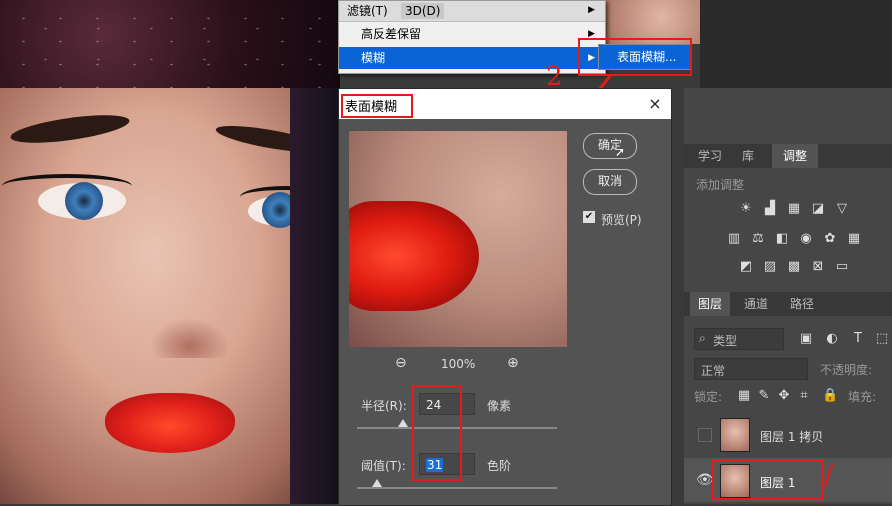  What do you see at coordinates (795, 156) in the screenshot?
I see `tab-adjustments: 调整` at bounding box center [795, 156].